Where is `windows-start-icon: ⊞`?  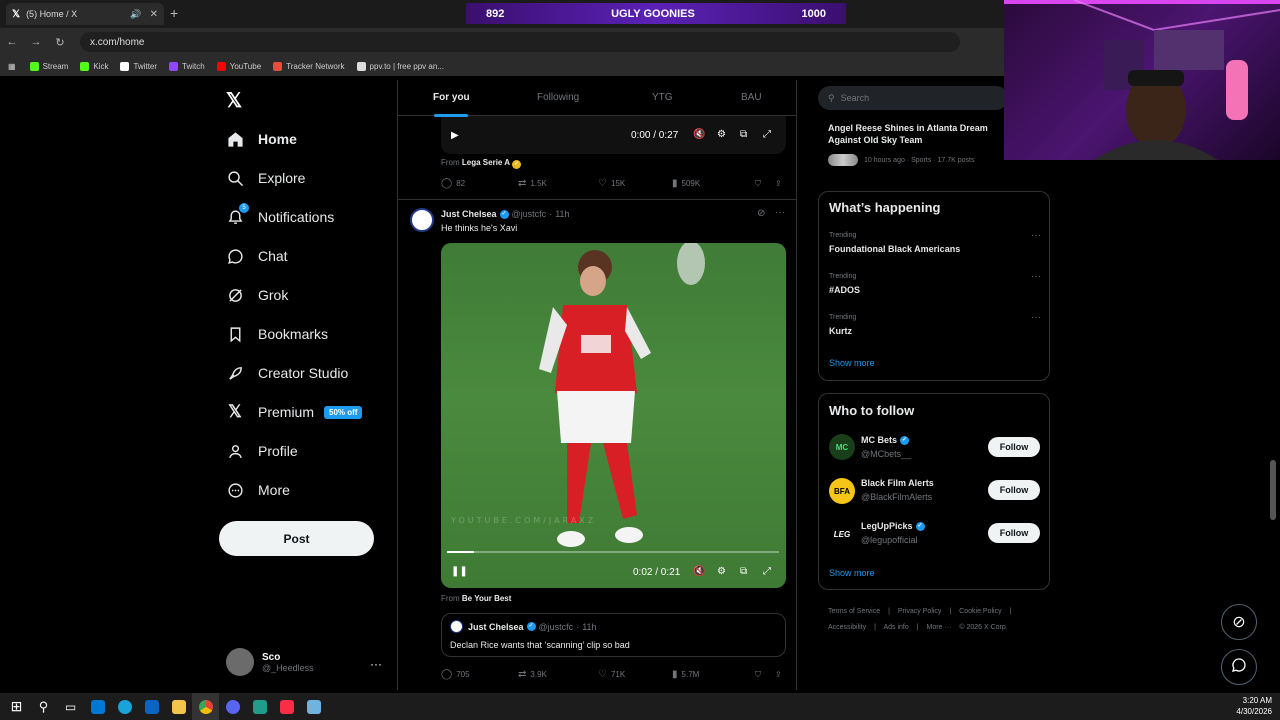
windows-start-icon: ⊞ is located at coordinates (16, 706).